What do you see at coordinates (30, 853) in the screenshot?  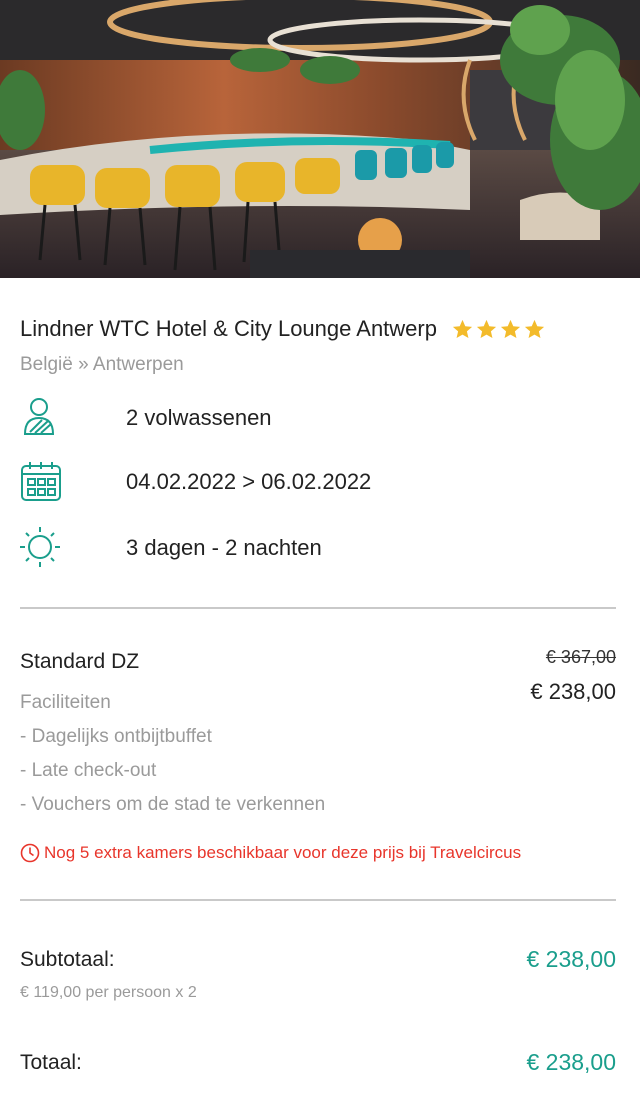 I see `clock-icon` at bounding box center [30, 853].